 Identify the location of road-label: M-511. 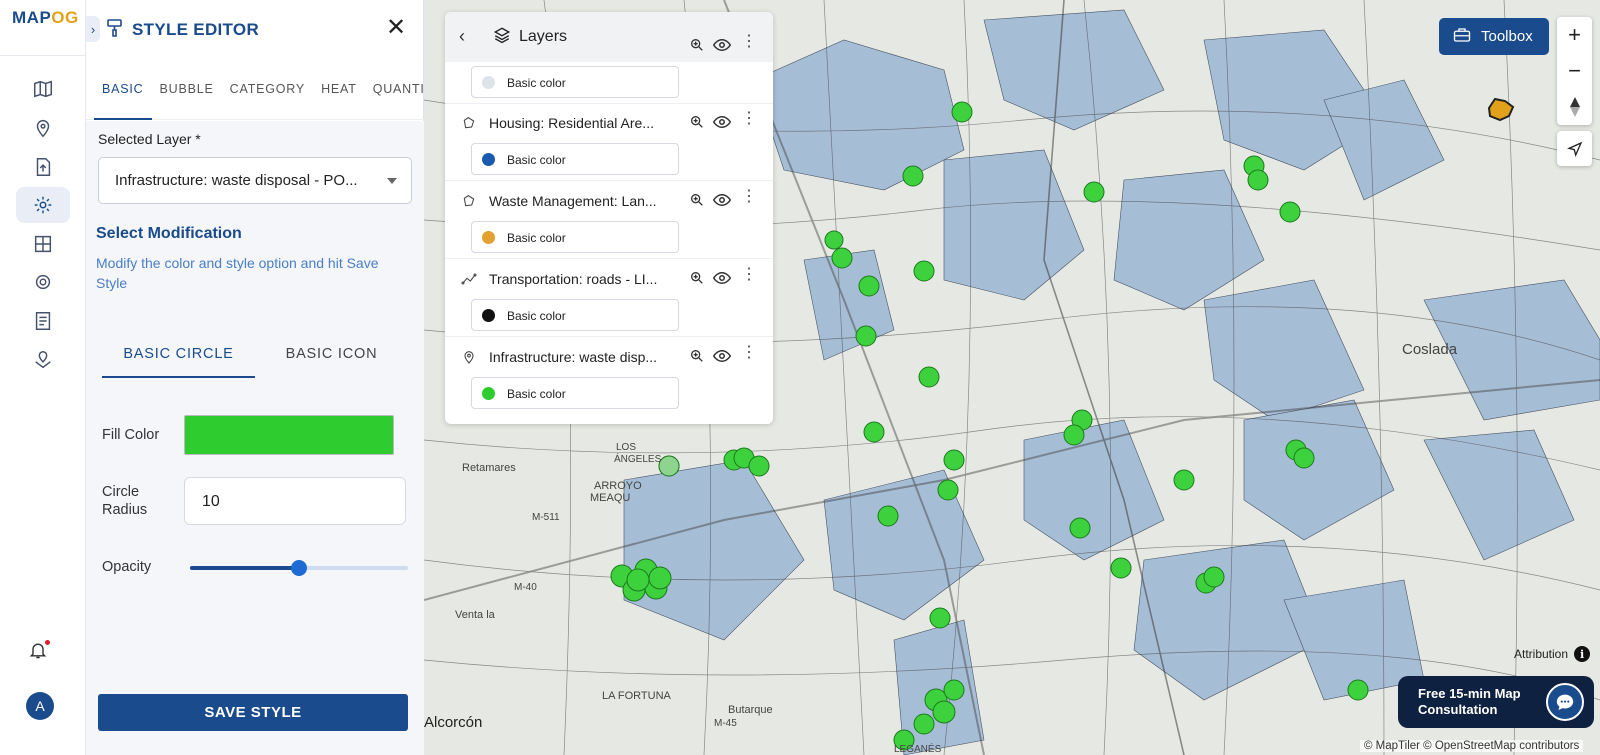
(546, 517).